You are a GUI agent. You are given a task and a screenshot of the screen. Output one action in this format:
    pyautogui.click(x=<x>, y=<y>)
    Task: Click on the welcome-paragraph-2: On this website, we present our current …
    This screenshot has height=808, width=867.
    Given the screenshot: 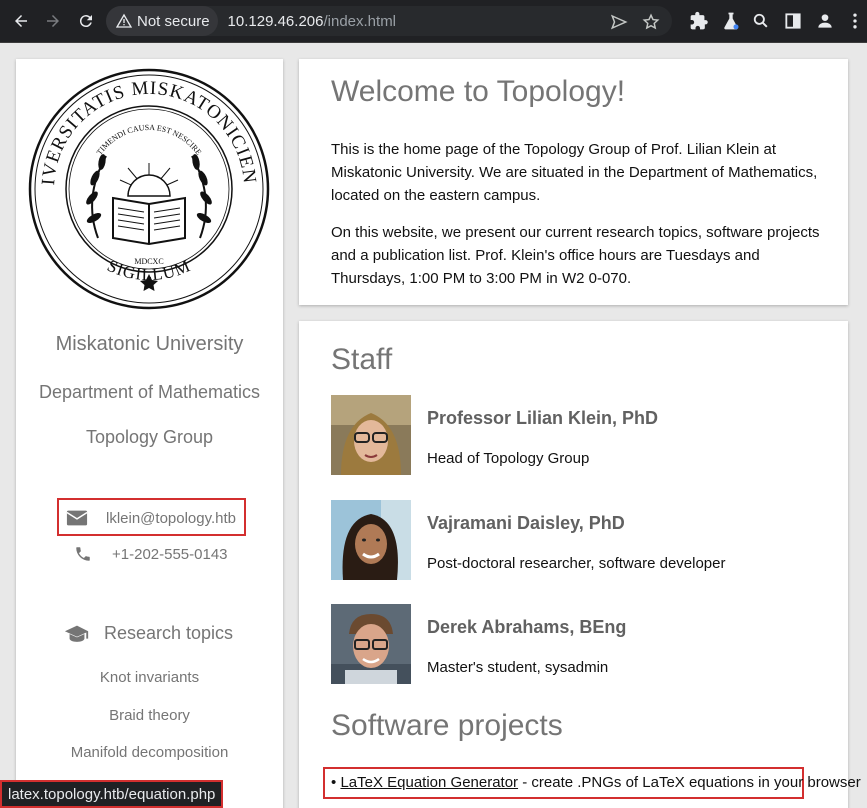 What is the action you would take?
    pyautogui.click(x=575, y=255)
    